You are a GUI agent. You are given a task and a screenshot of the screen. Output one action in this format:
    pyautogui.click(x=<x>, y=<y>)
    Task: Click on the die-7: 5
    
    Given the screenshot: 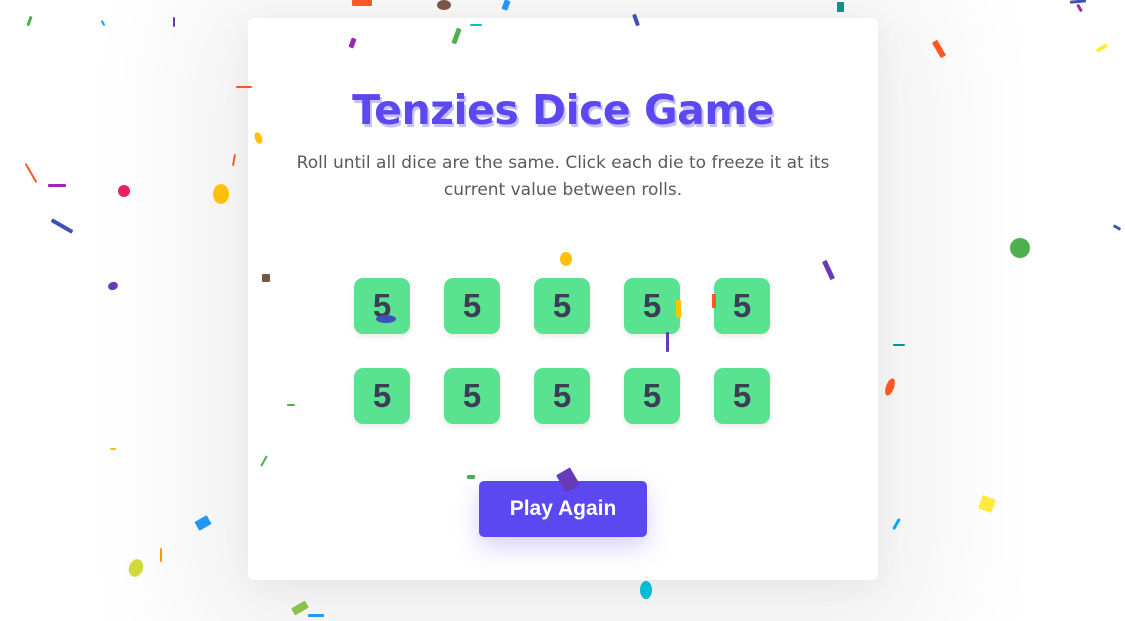 What is the action you would take?
    pyautogui.click(x=472, y=396)
    